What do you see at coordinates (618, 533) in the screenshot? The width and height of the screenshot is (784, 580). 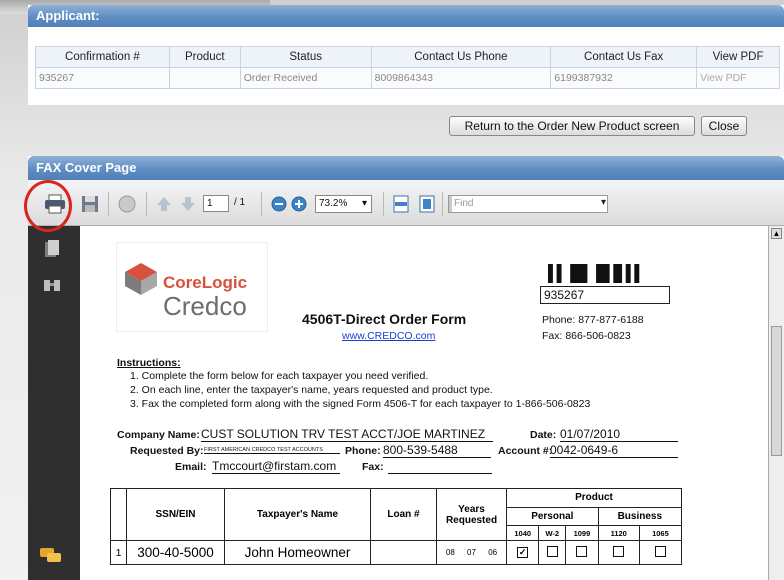 I see `form-1120-header: 1120` at bounding box center [618, 533].